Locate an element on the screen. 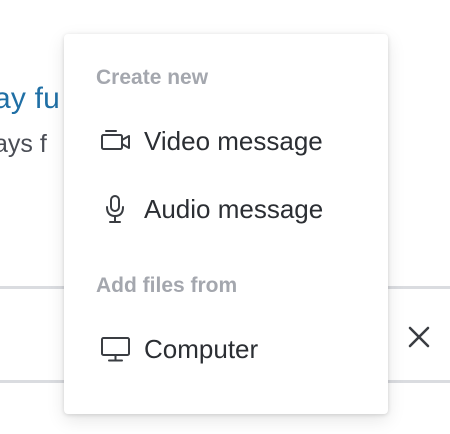 The image size is (450, 434). menu-item-computer: Computer is located at coordinates (226, 349).